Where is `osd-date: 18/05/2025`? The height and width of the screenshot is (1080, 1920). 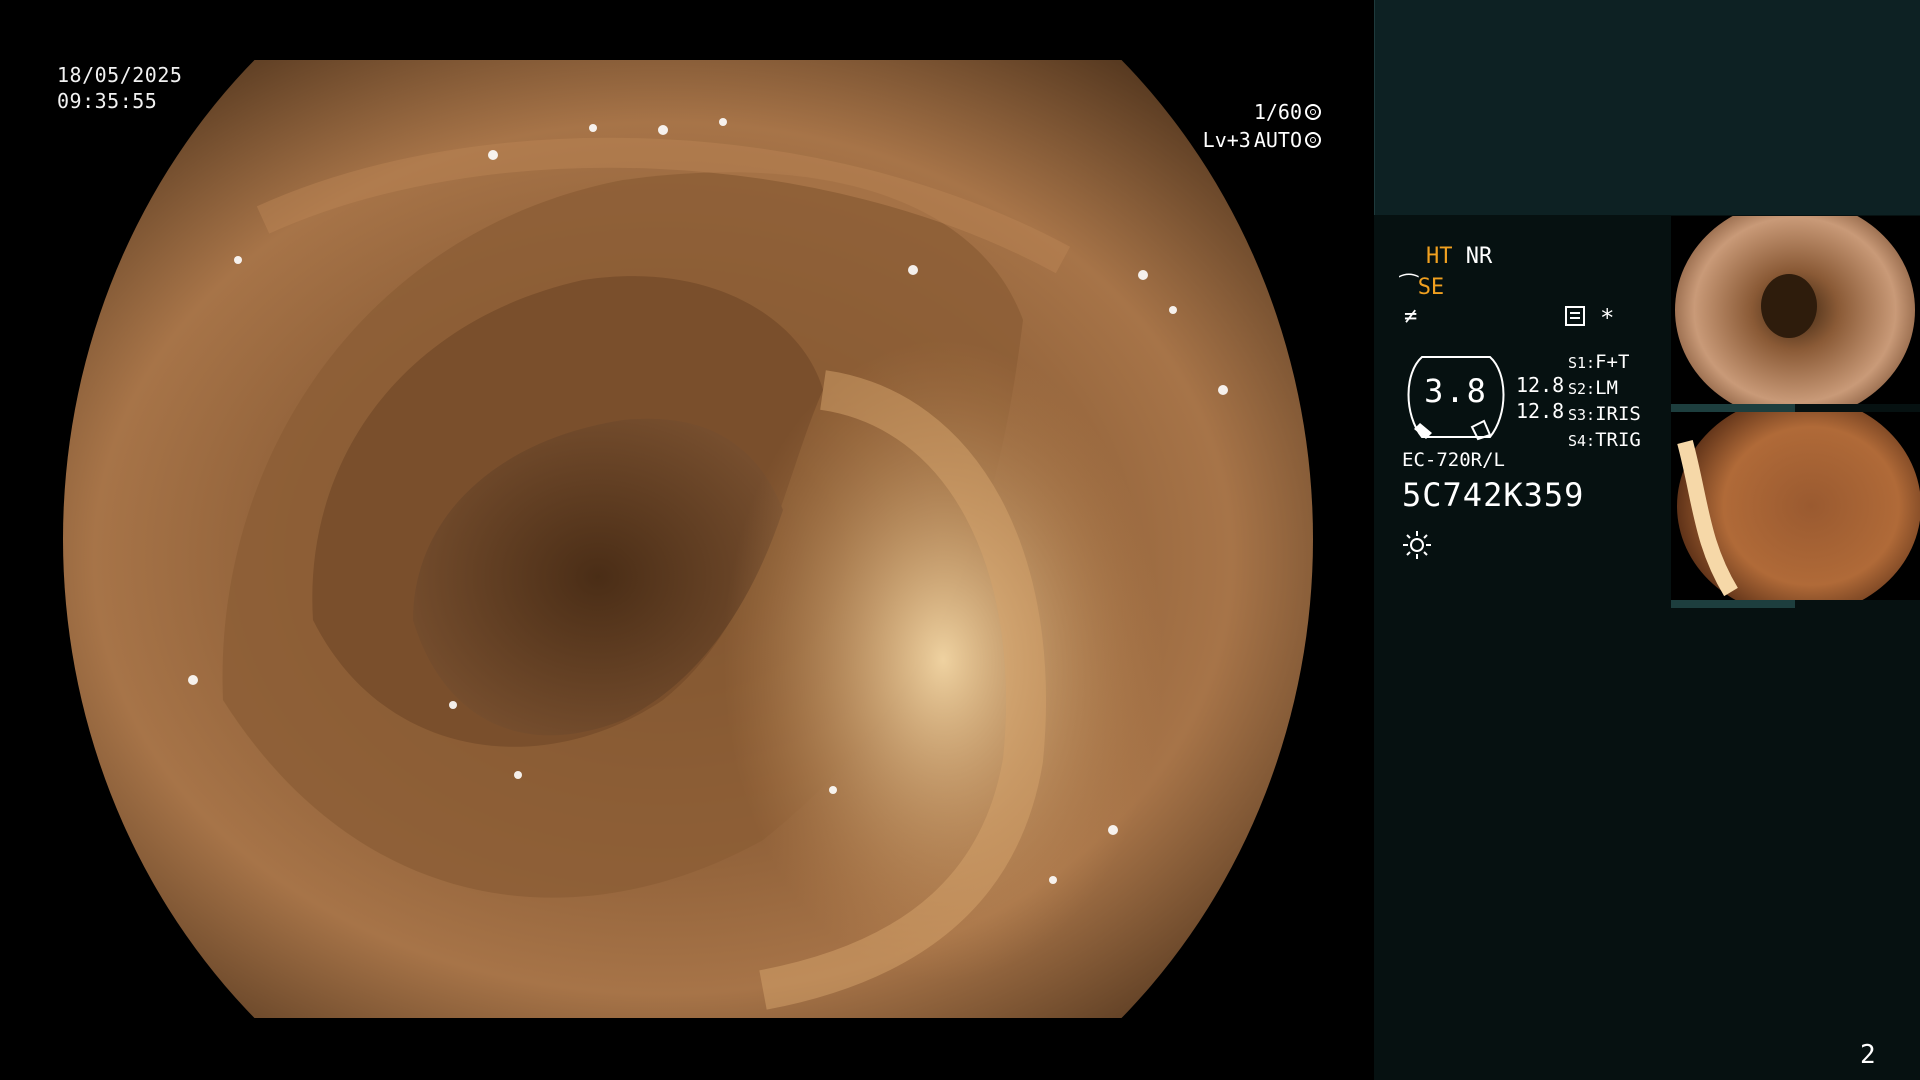 osd-date: 18/05/2025 is located at coordinates (120, 75).